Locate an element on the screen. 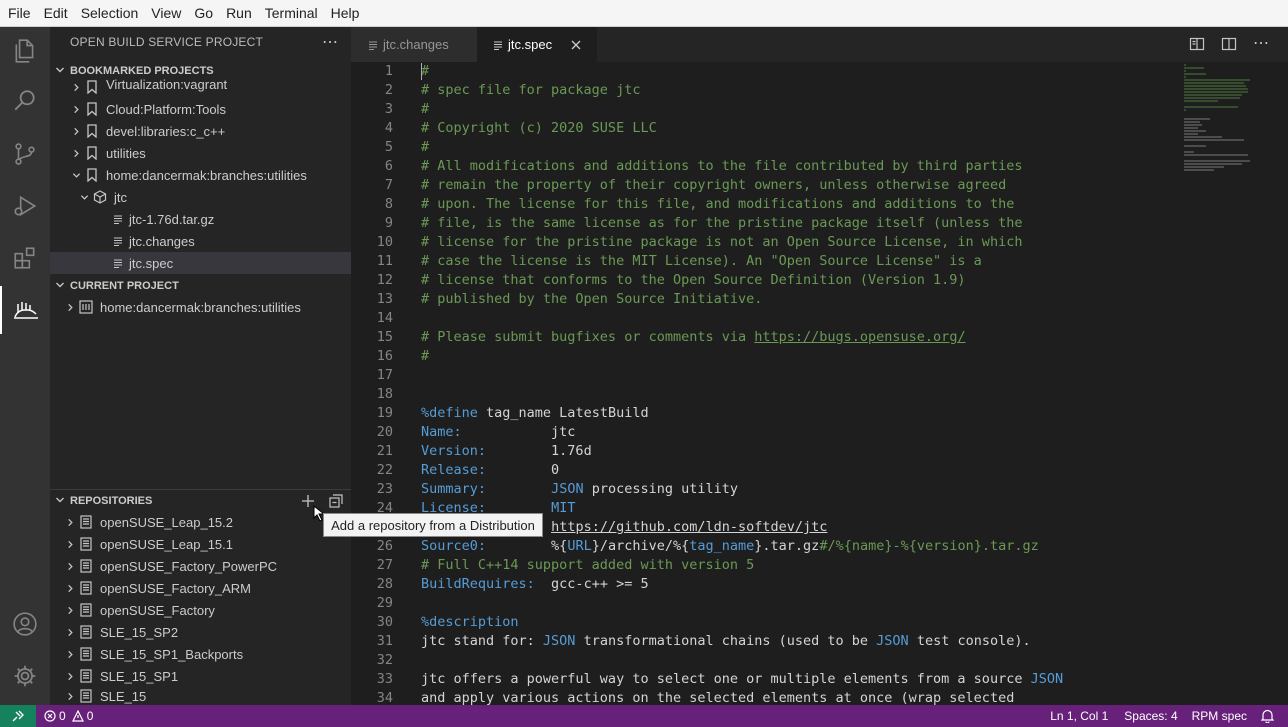 This screenshot has height=727, width=1288. repository-item: openSUSE_Factory is located at coordinates (200, 610).